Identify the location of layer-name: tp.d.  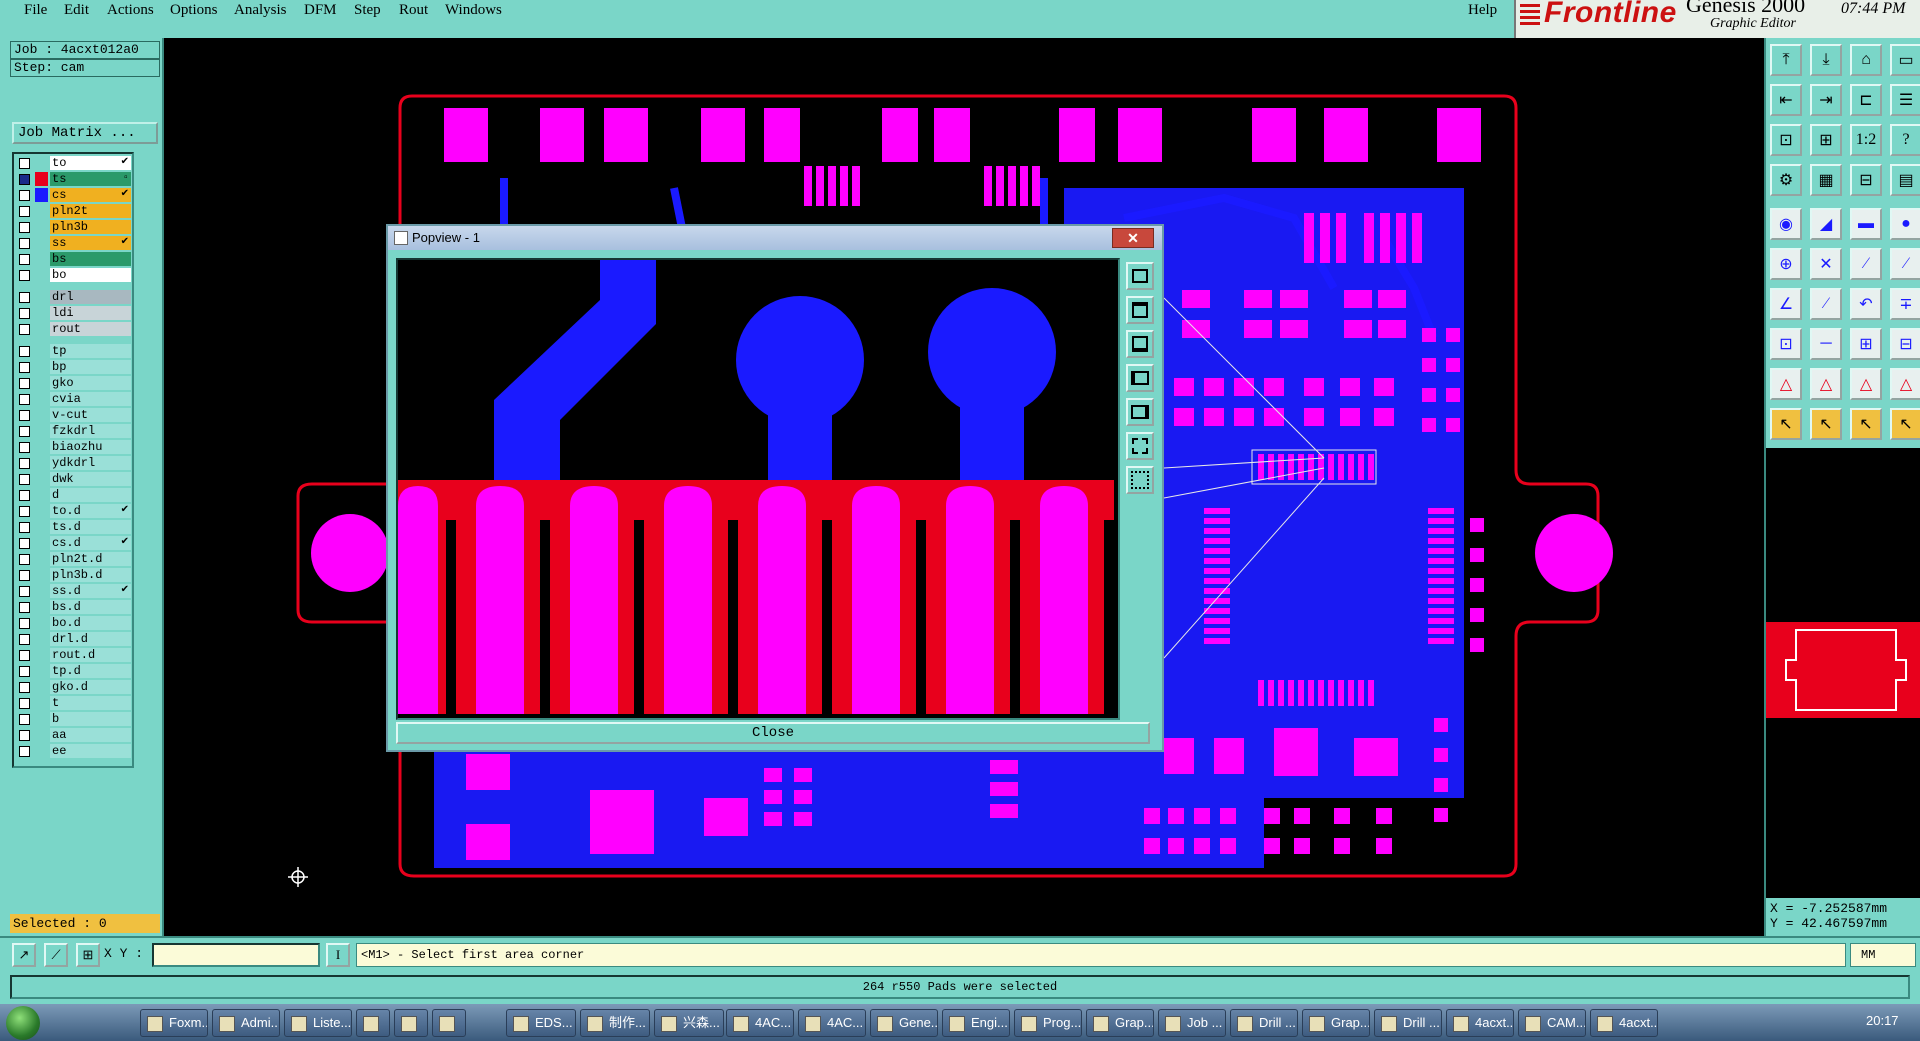
(90, 671).